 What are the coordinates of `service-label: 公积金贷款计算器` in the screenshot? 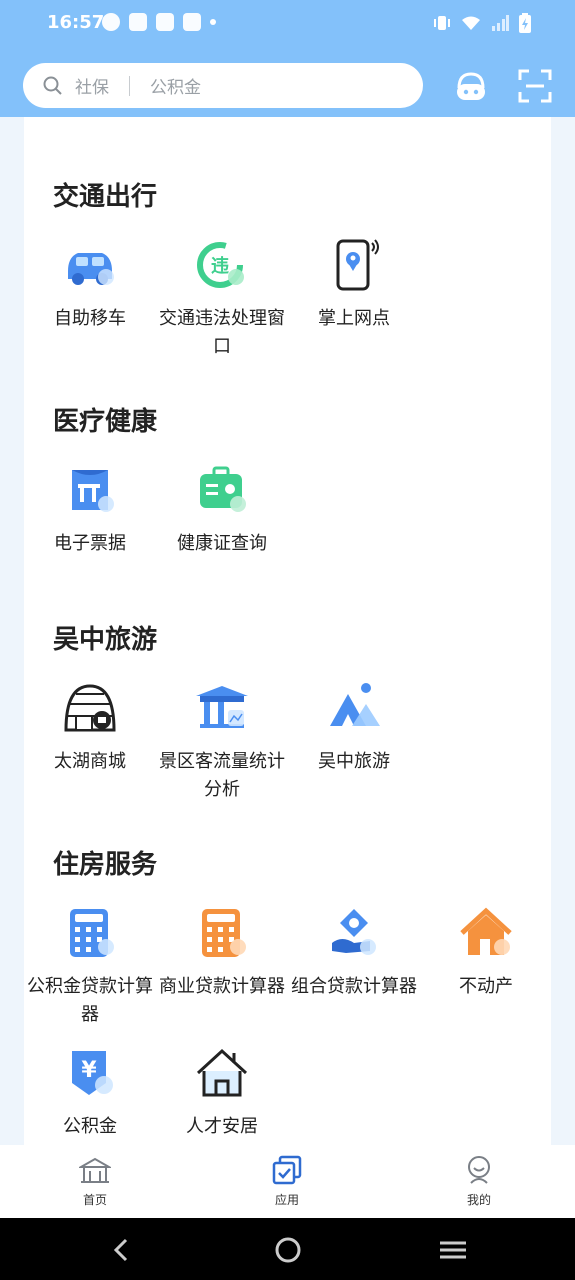 It's located at (90, 1000).